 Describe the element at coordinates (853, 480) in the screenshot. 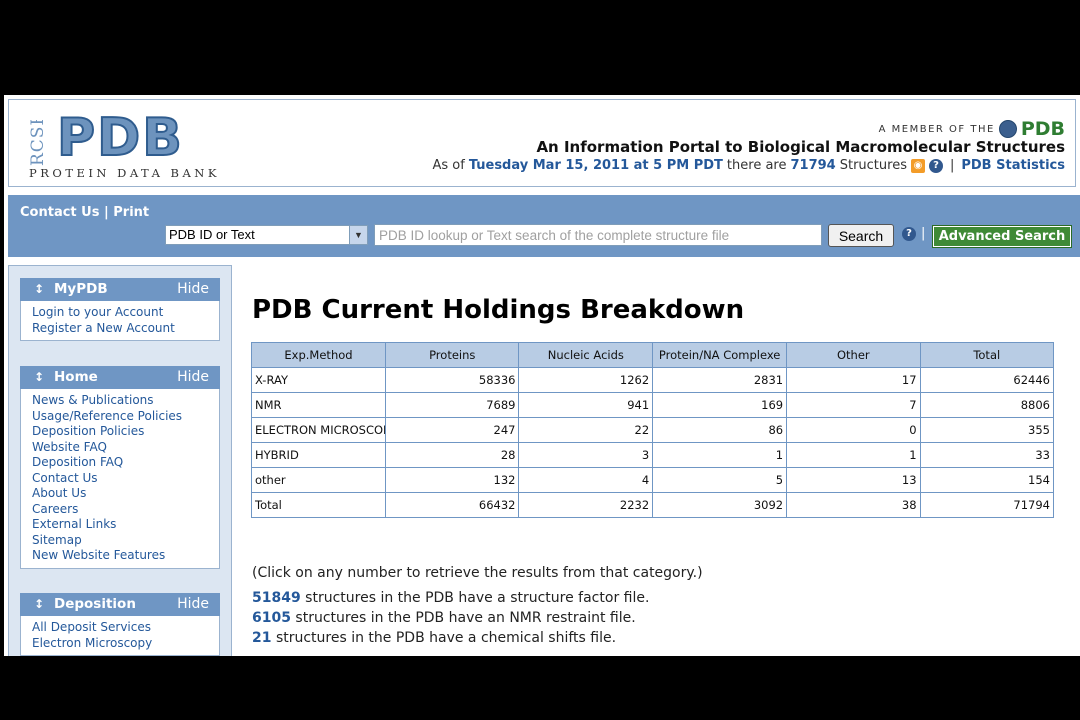

I see `count-cell: 13` at that location.